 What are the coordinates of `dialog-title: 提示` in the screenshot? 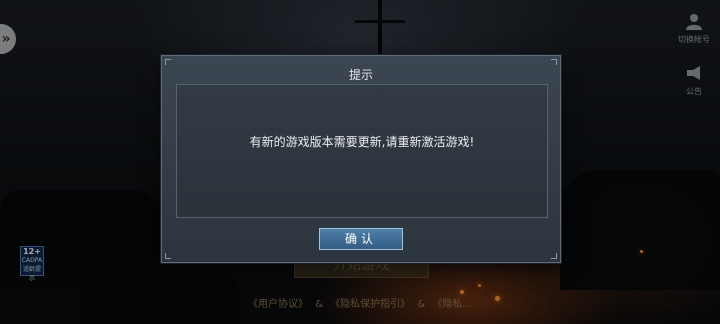 It's located at (360, 75).